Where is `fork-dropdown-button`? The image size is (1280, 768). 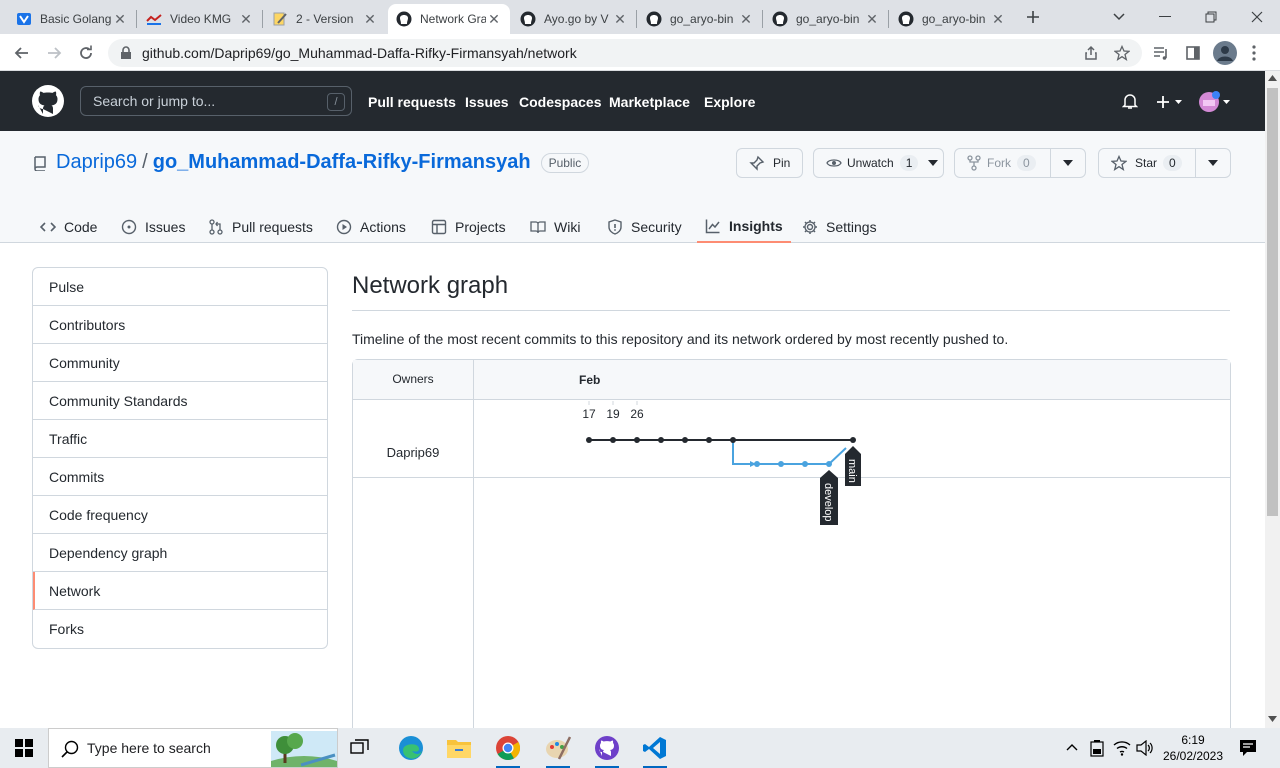 fork-dropdown-button is located at coordinates (1067, 163).